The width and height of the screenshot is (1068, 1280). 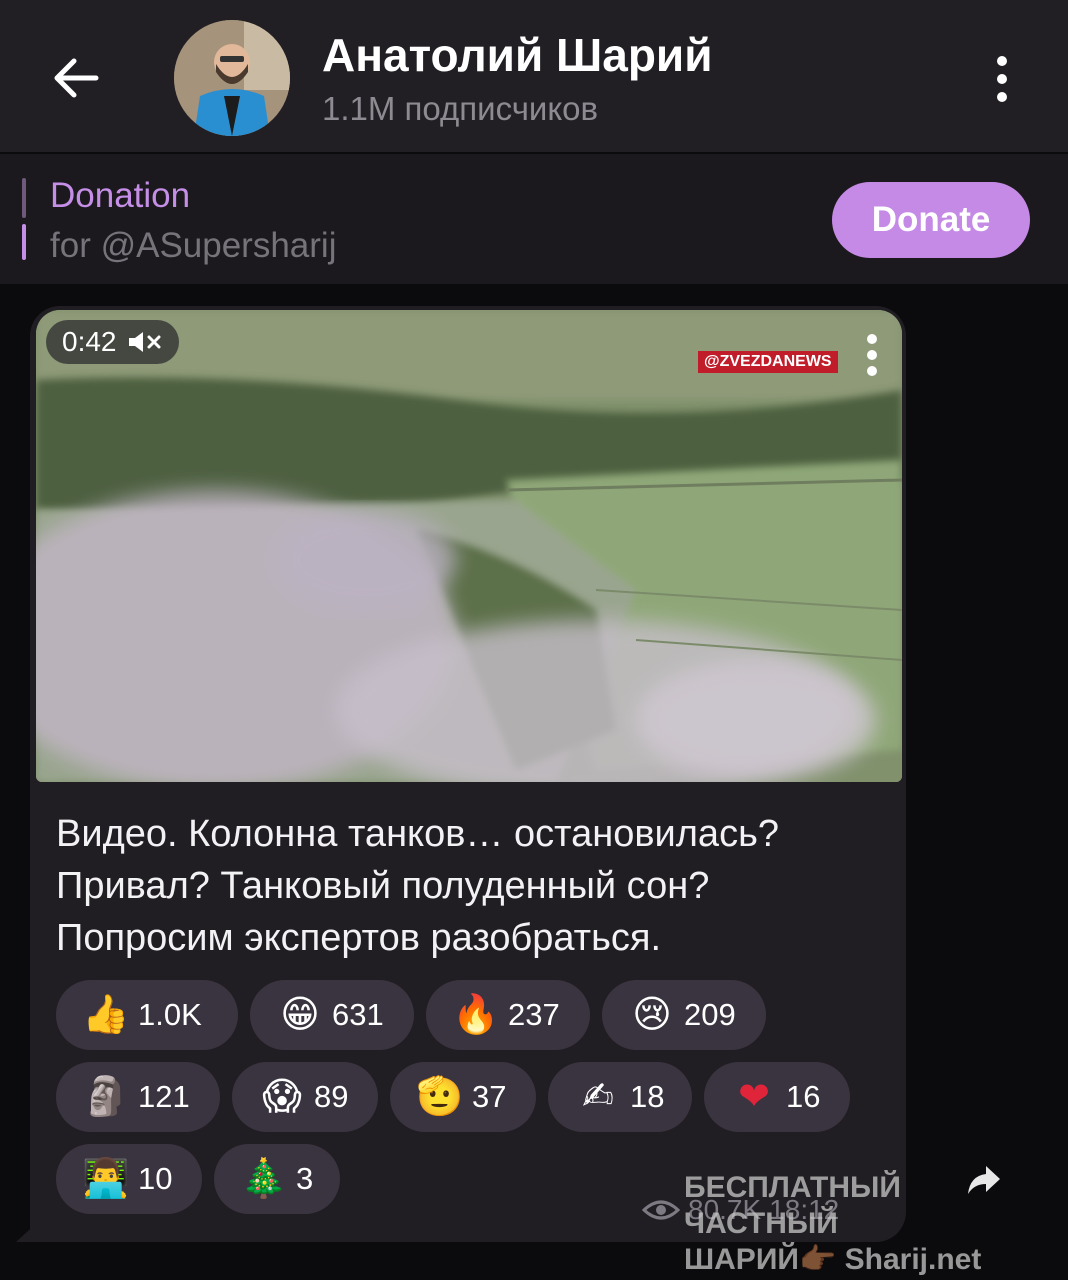 I want to click on reaction-count: 237, so click(x=534, y=1014).